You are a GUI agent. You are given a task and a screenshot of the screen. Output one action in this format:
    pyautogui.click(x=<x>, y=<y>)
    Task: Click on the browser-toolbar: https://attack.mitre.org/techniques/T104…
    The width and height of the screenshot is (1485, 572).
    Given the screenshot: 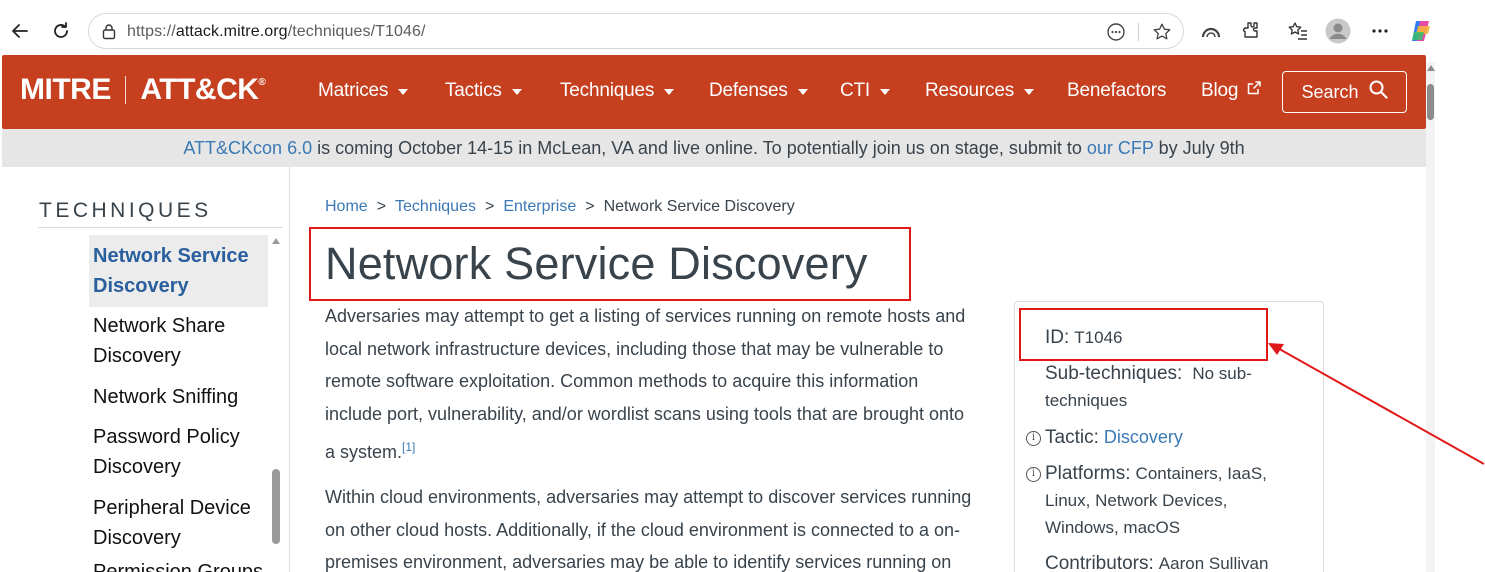 What is the action you would take?
    pyautogui.click(x=717, y=31)
    